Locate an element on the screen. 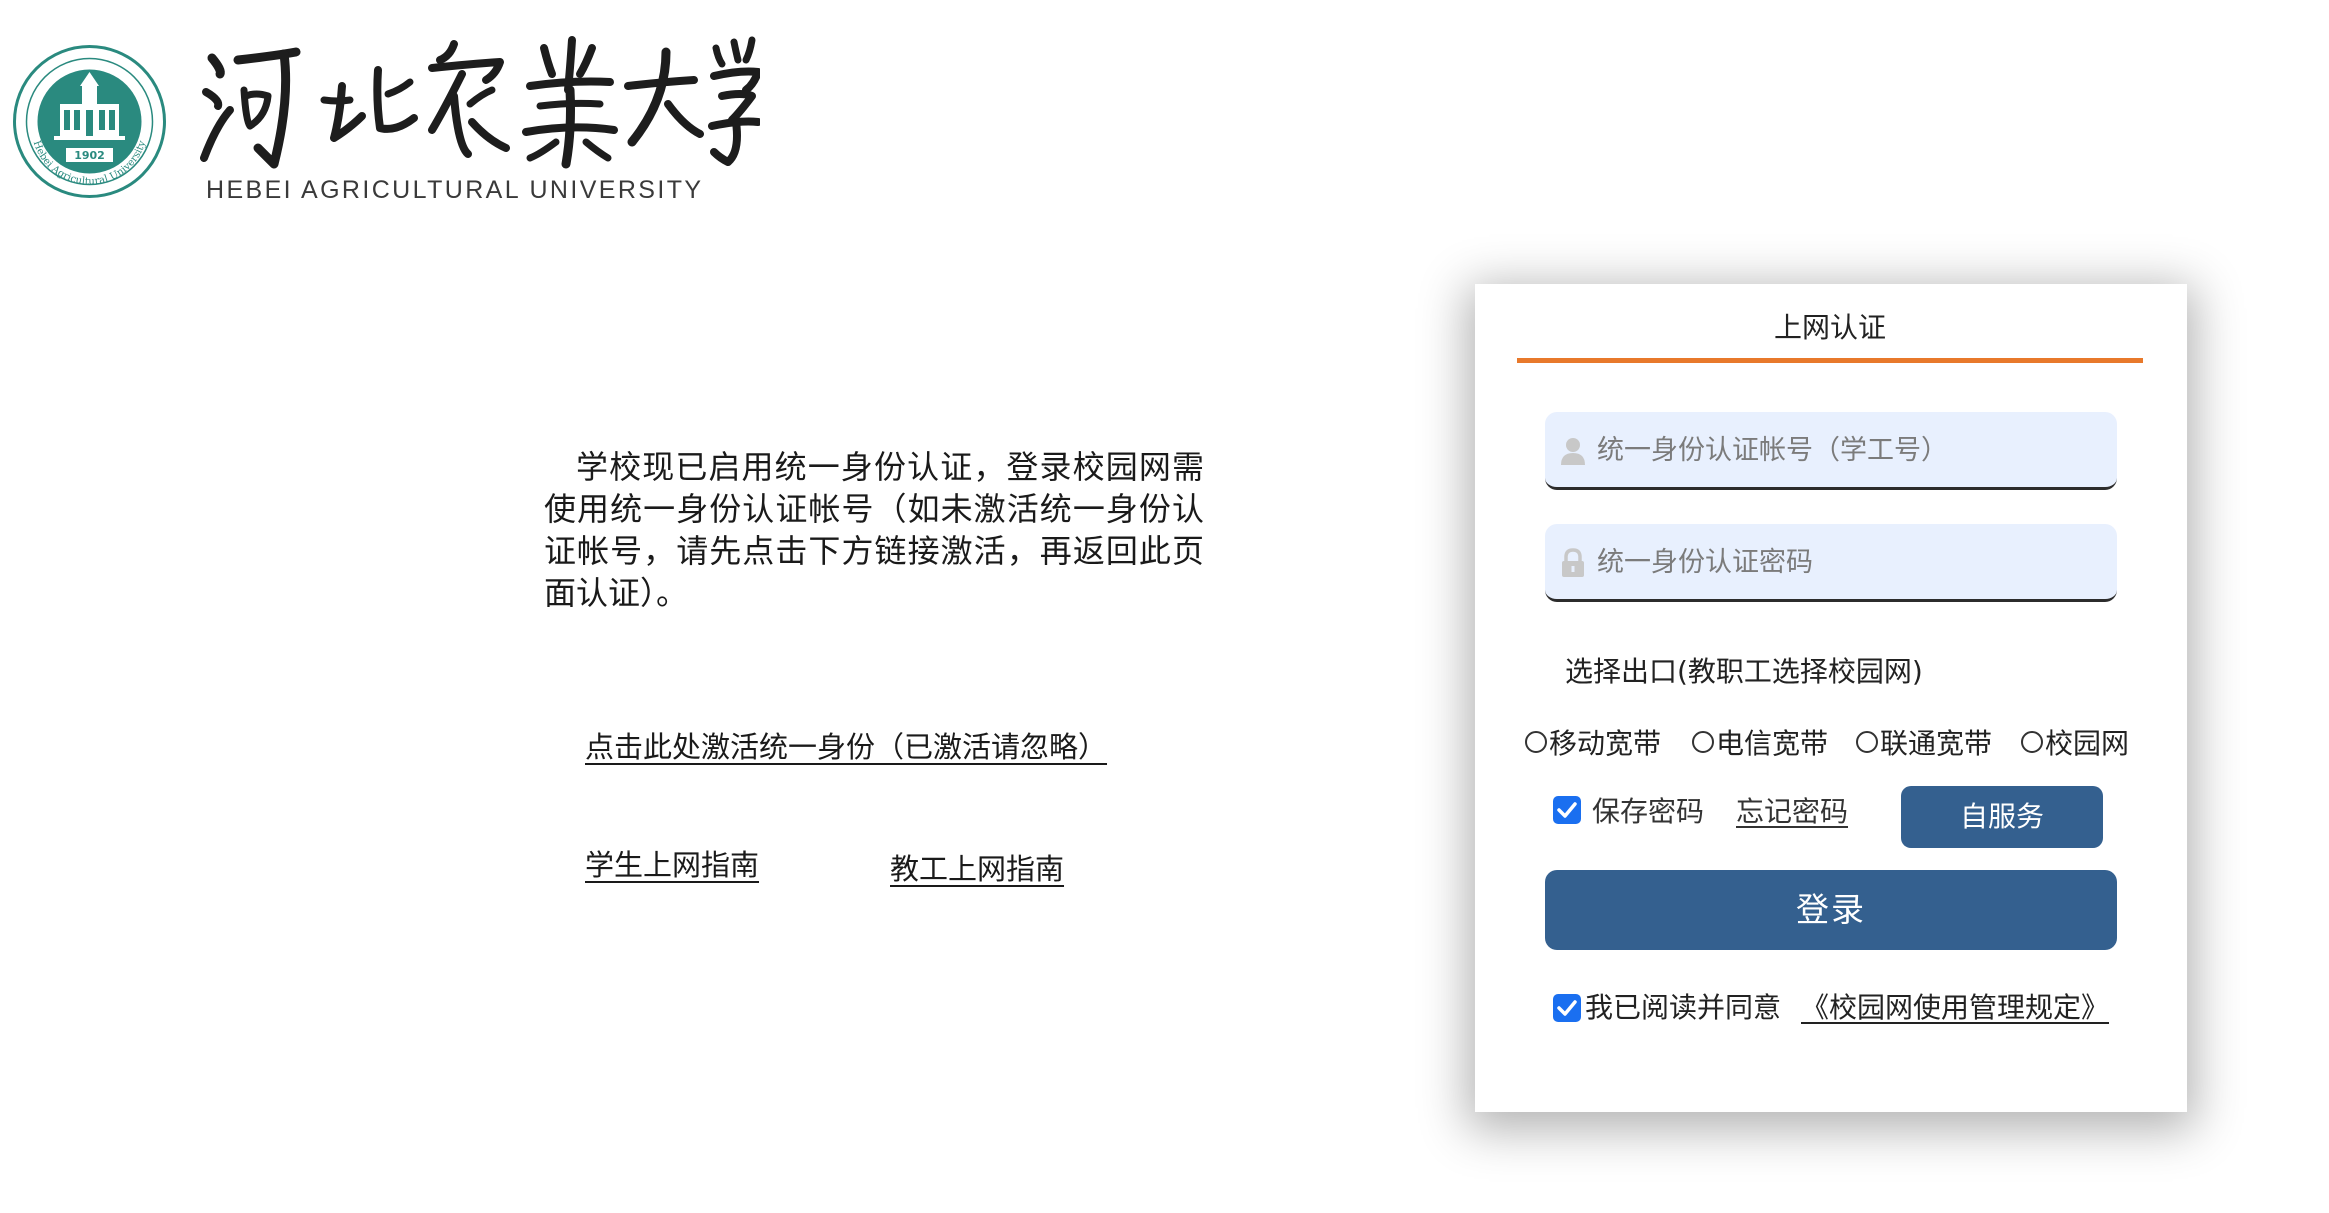  exit-option-campus: 校园网 is located at coordinates (2075, 742).